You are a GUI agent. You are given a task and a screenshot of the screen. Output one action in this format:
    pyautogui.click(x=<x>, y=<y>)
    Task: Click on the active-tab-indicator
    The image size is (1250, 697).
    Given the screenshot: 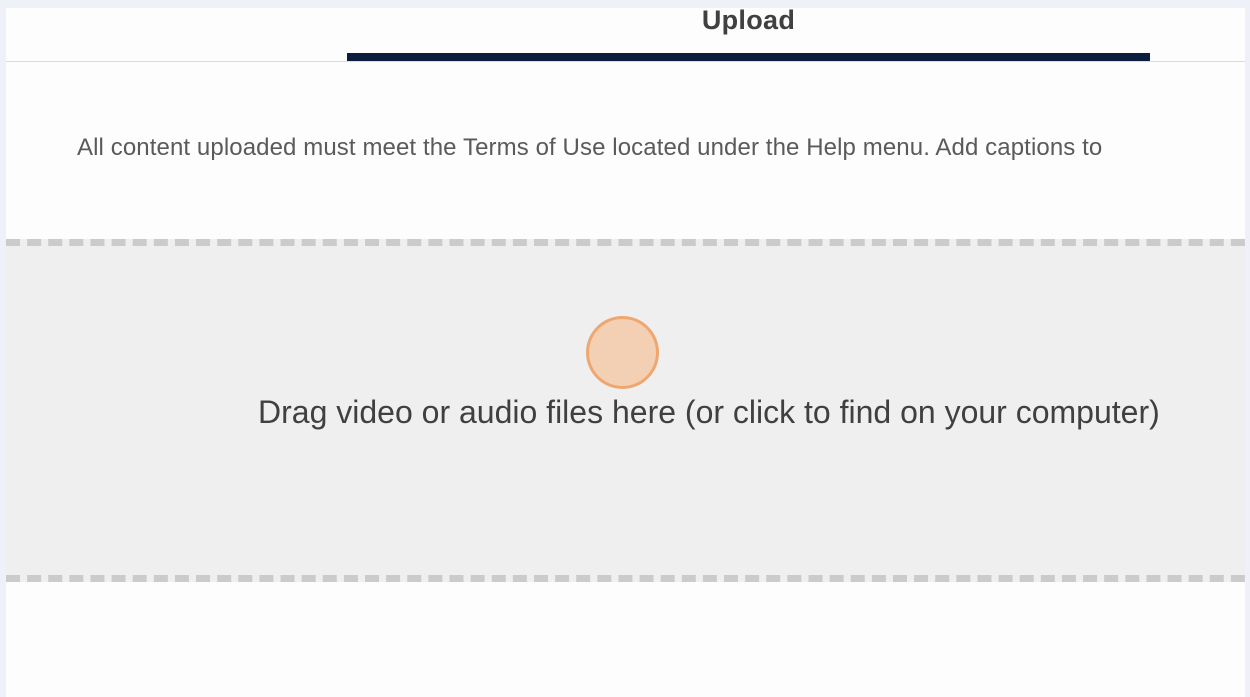 What is the action you would take?
    pyautogui.click(x=748, y=57)
    